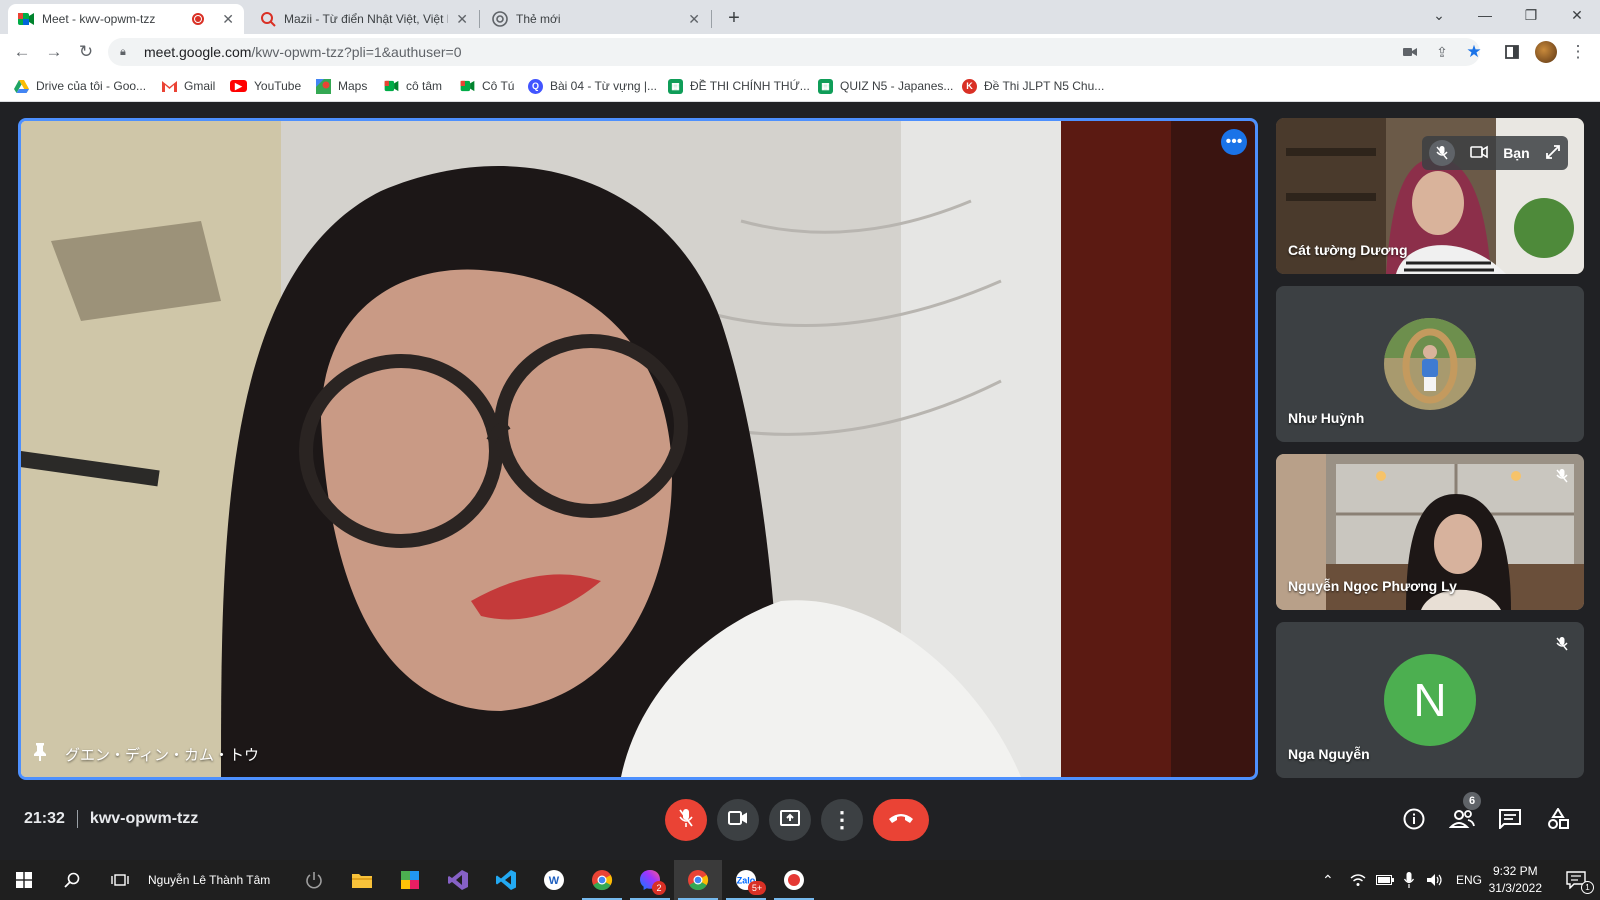  What do you see at coordinates (111, 819) in the screenshot?
I see `meeting-details: 21:32 kwv-opwm-tzz` at bounding box center [111, 819].